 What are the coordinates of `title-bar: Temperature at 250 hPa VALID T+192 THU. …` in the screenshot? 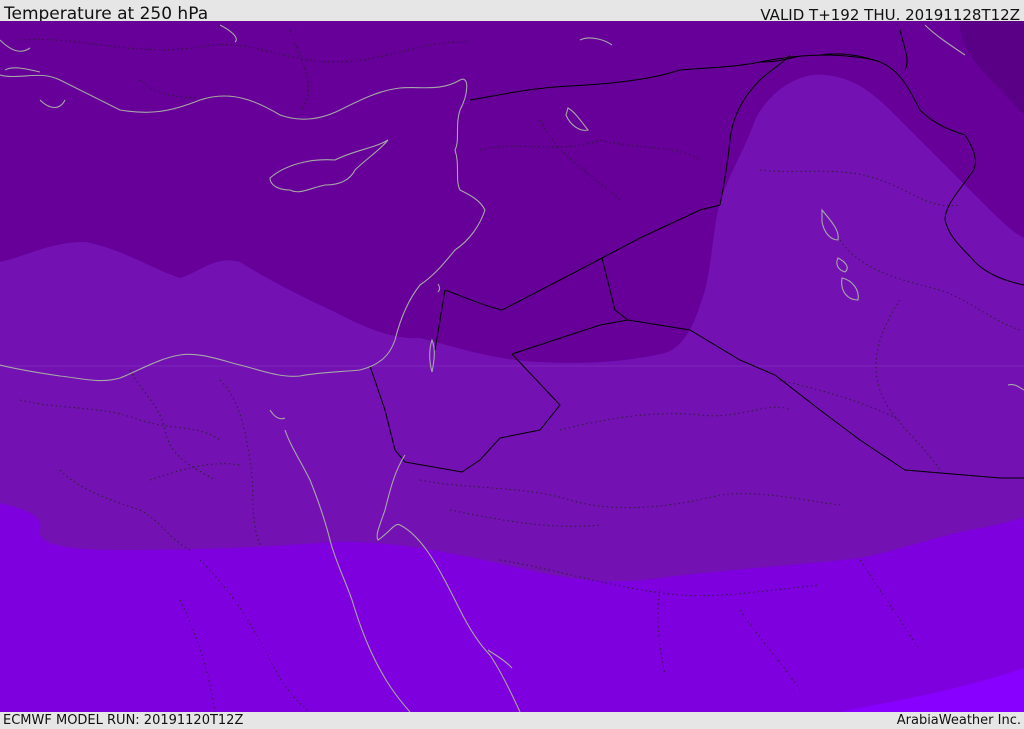 It's located at (512, 12).